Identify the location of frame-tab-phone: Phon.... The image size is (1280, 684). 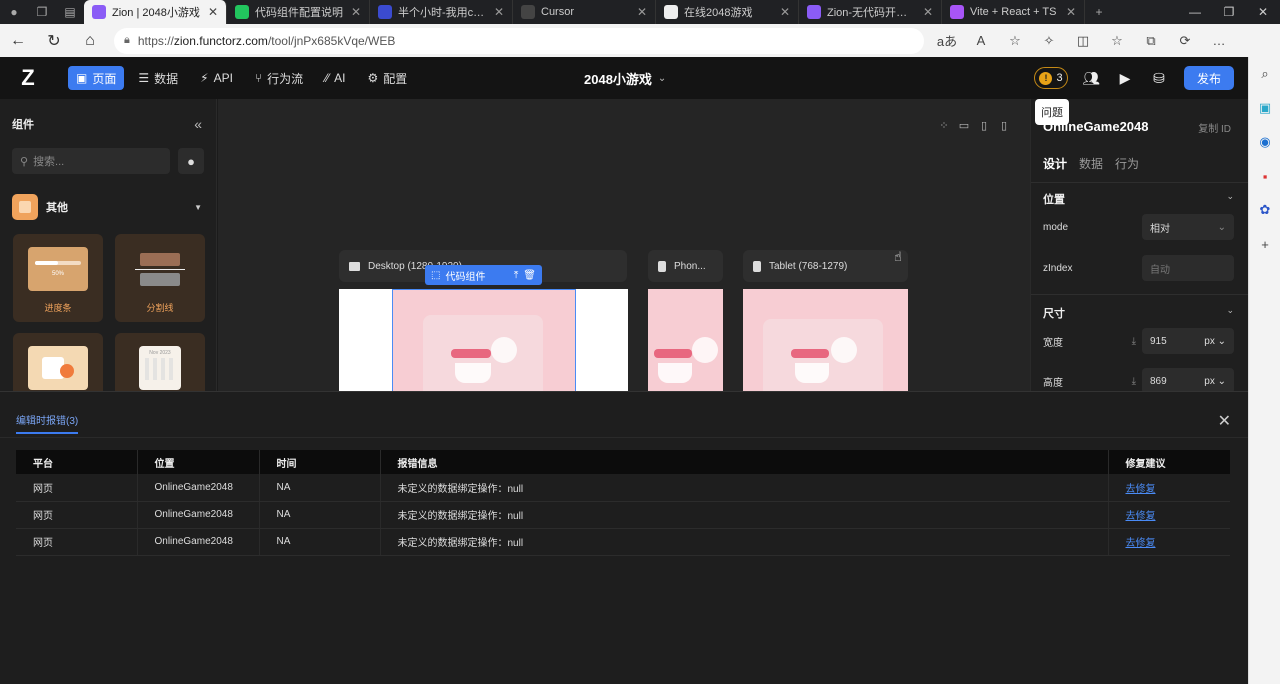
(685, 266).